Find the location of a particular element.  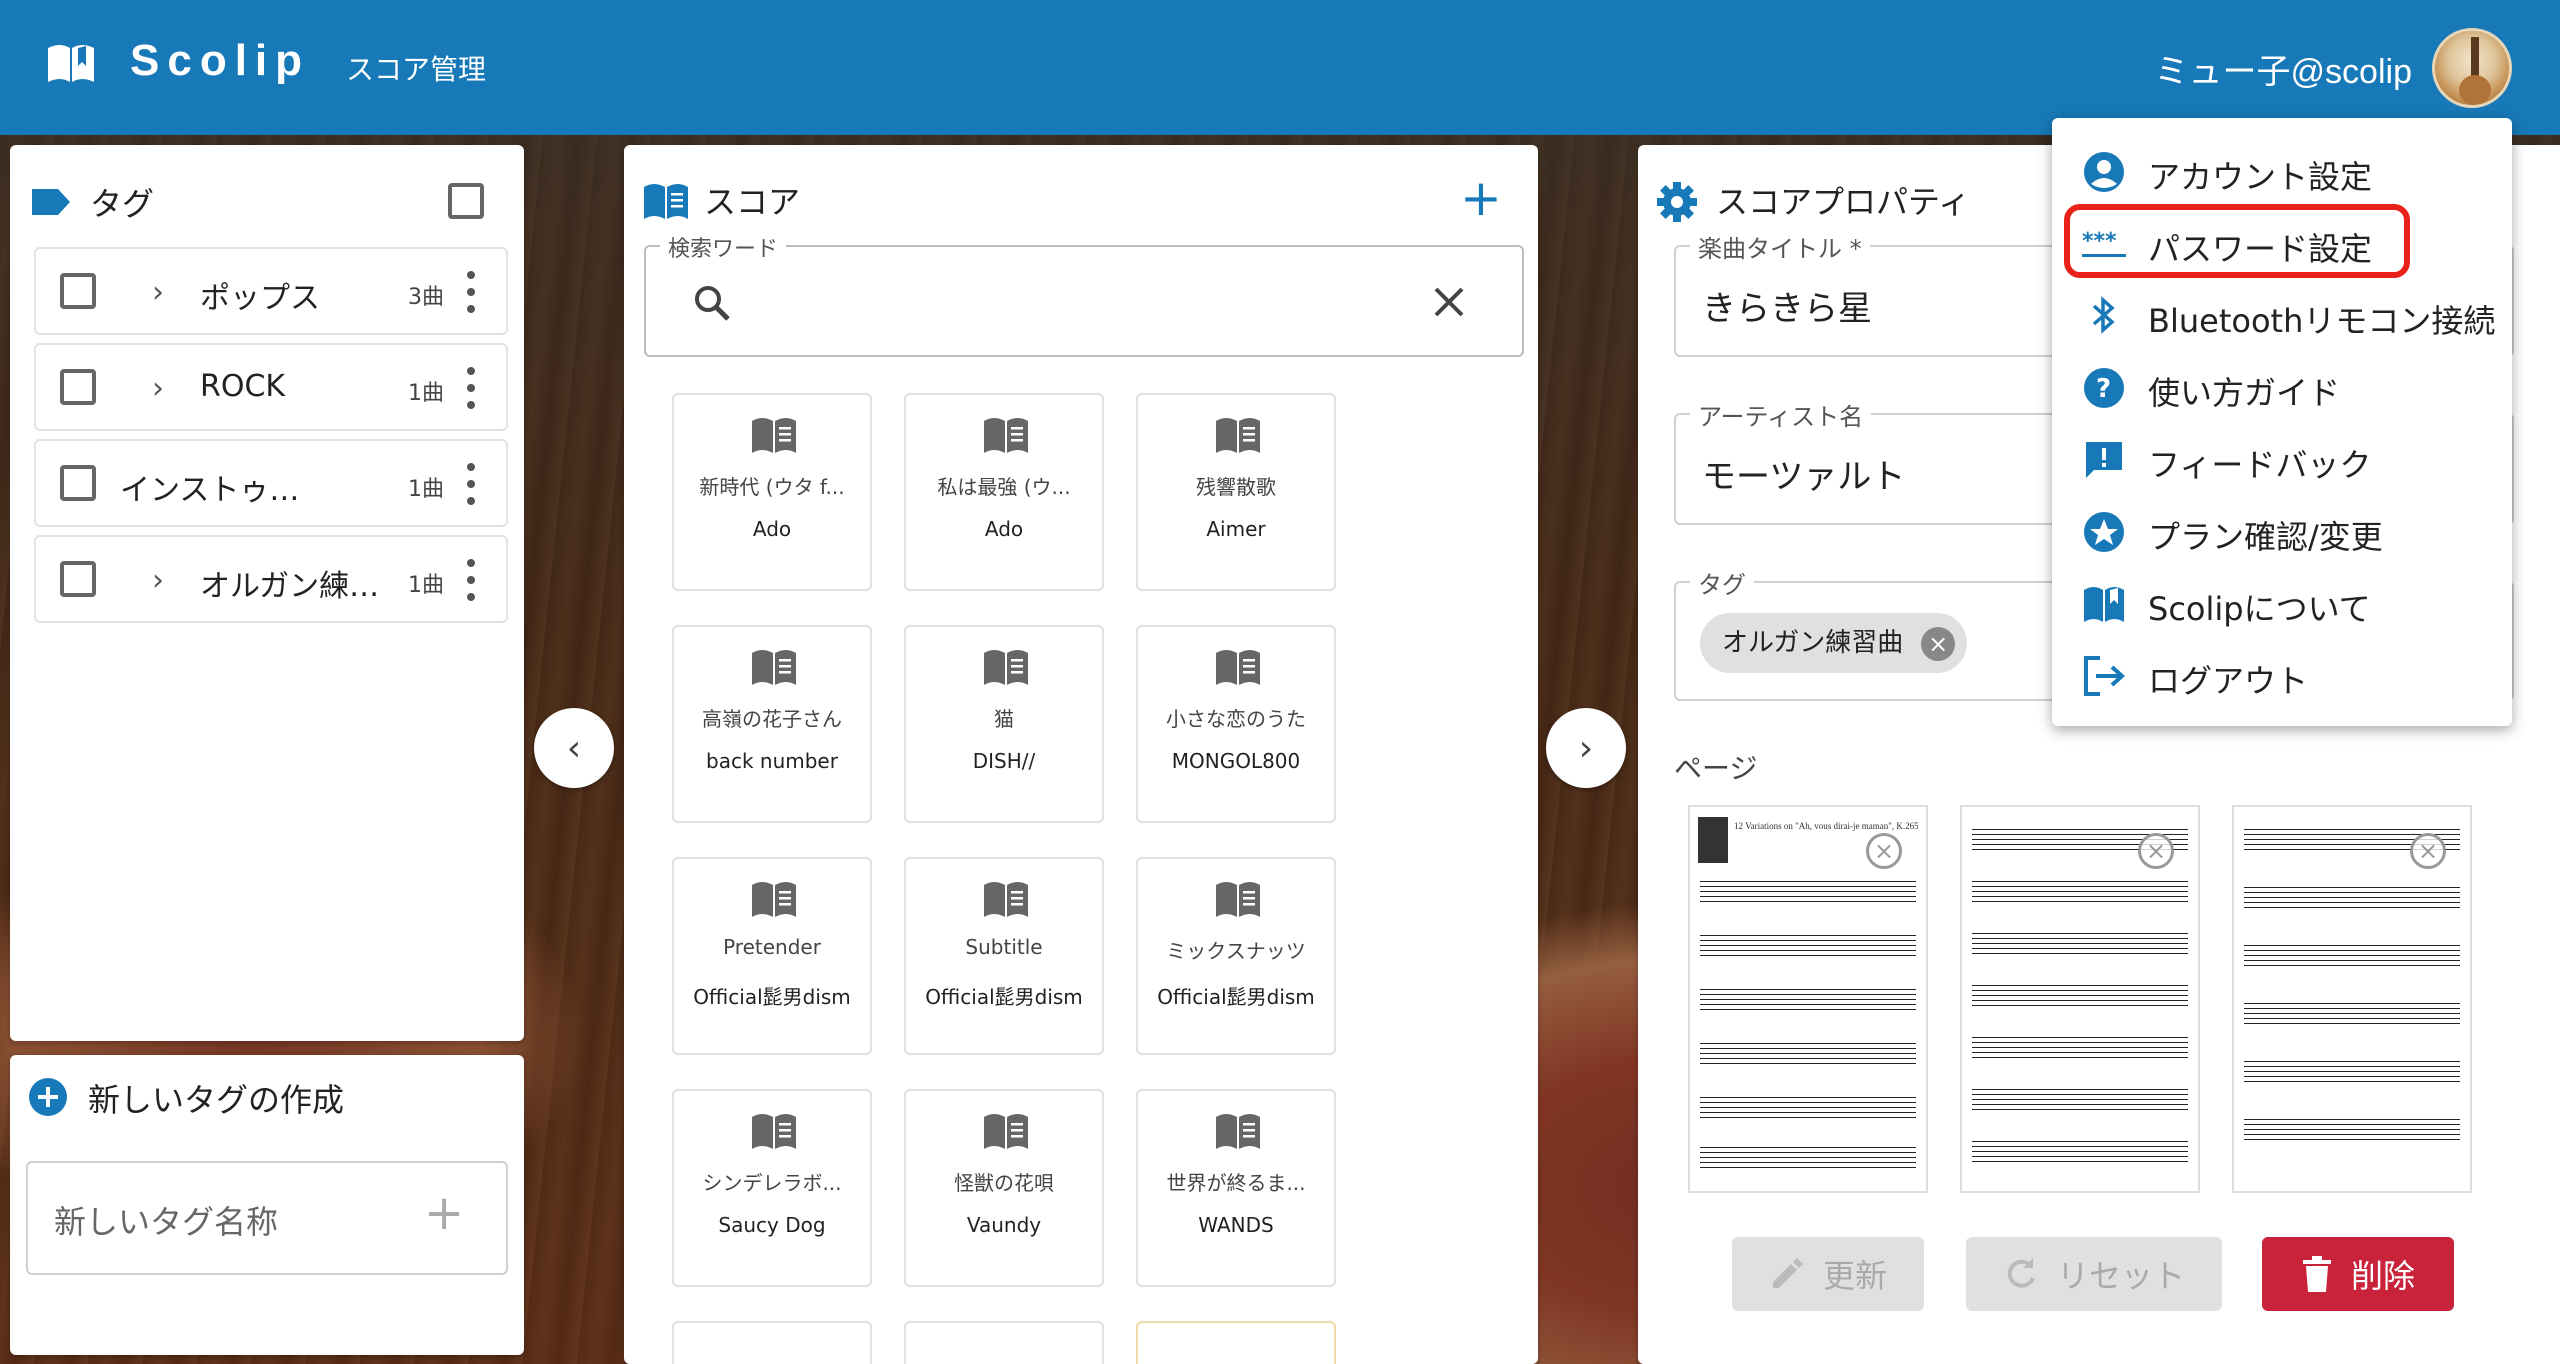

score-card: 怪獣の花唄 Vaundy is located at coordinates (1004, 1188).